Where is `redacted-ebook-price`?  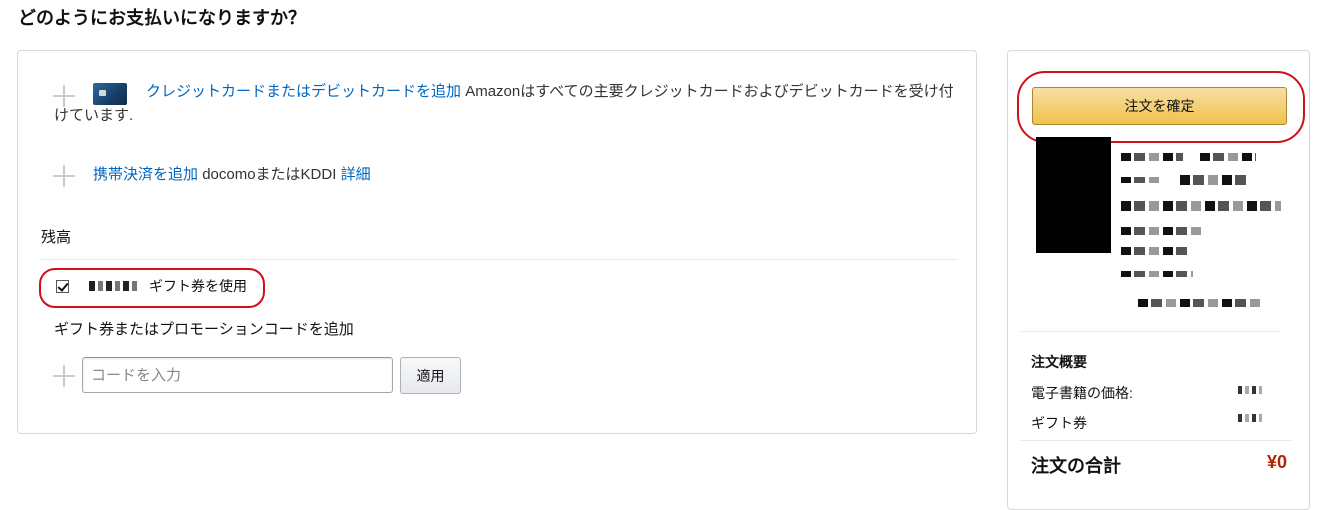
redacted-ebook-price is located at coordinates (1250, 390).